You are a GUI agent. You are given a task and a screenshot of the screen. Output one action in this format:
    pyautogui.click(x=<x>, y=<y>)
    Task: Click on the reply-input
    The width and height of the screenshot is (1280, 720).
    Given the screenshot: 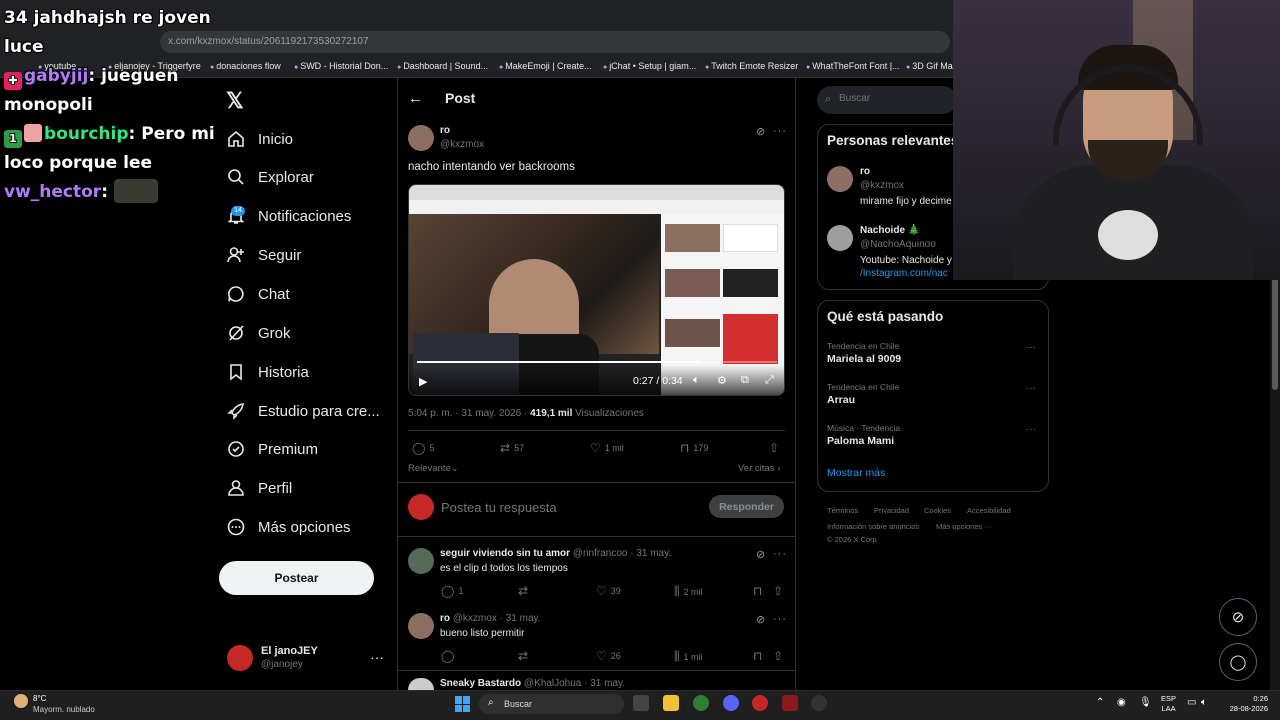 What is the action you would take?
    pyautogui.click(x=566, y=507)
    